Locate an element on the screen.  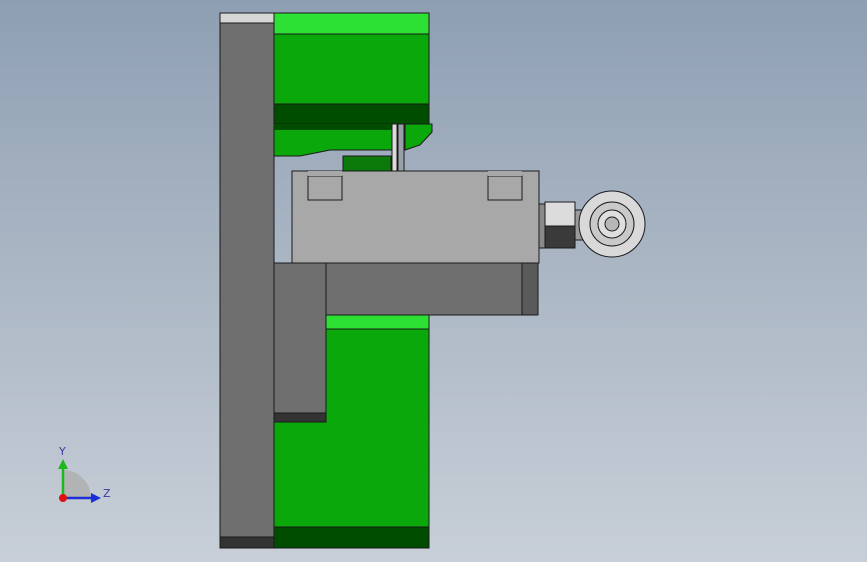
vertical-support-bottom is located at coordinates (300, 417).